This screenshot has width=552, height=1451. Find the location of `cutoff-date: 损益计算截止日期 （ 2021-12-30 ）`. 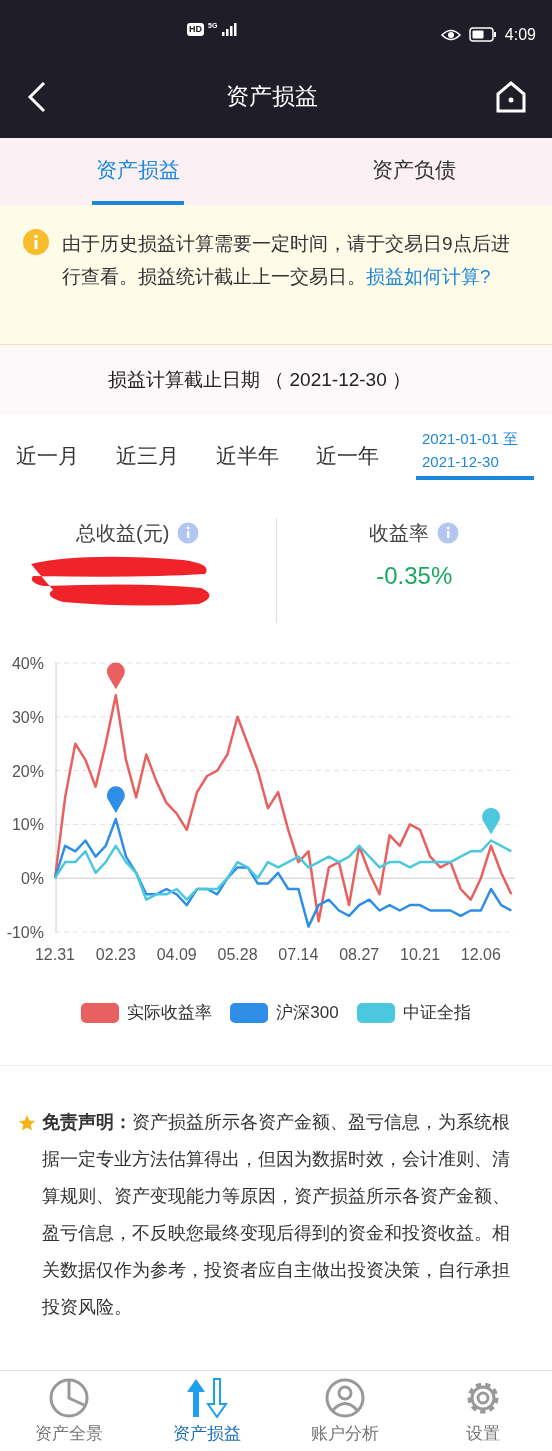

cutoff-date: 损益计算截止日期 （ 2021-12-30 ） is located at coordinates (260, 379).